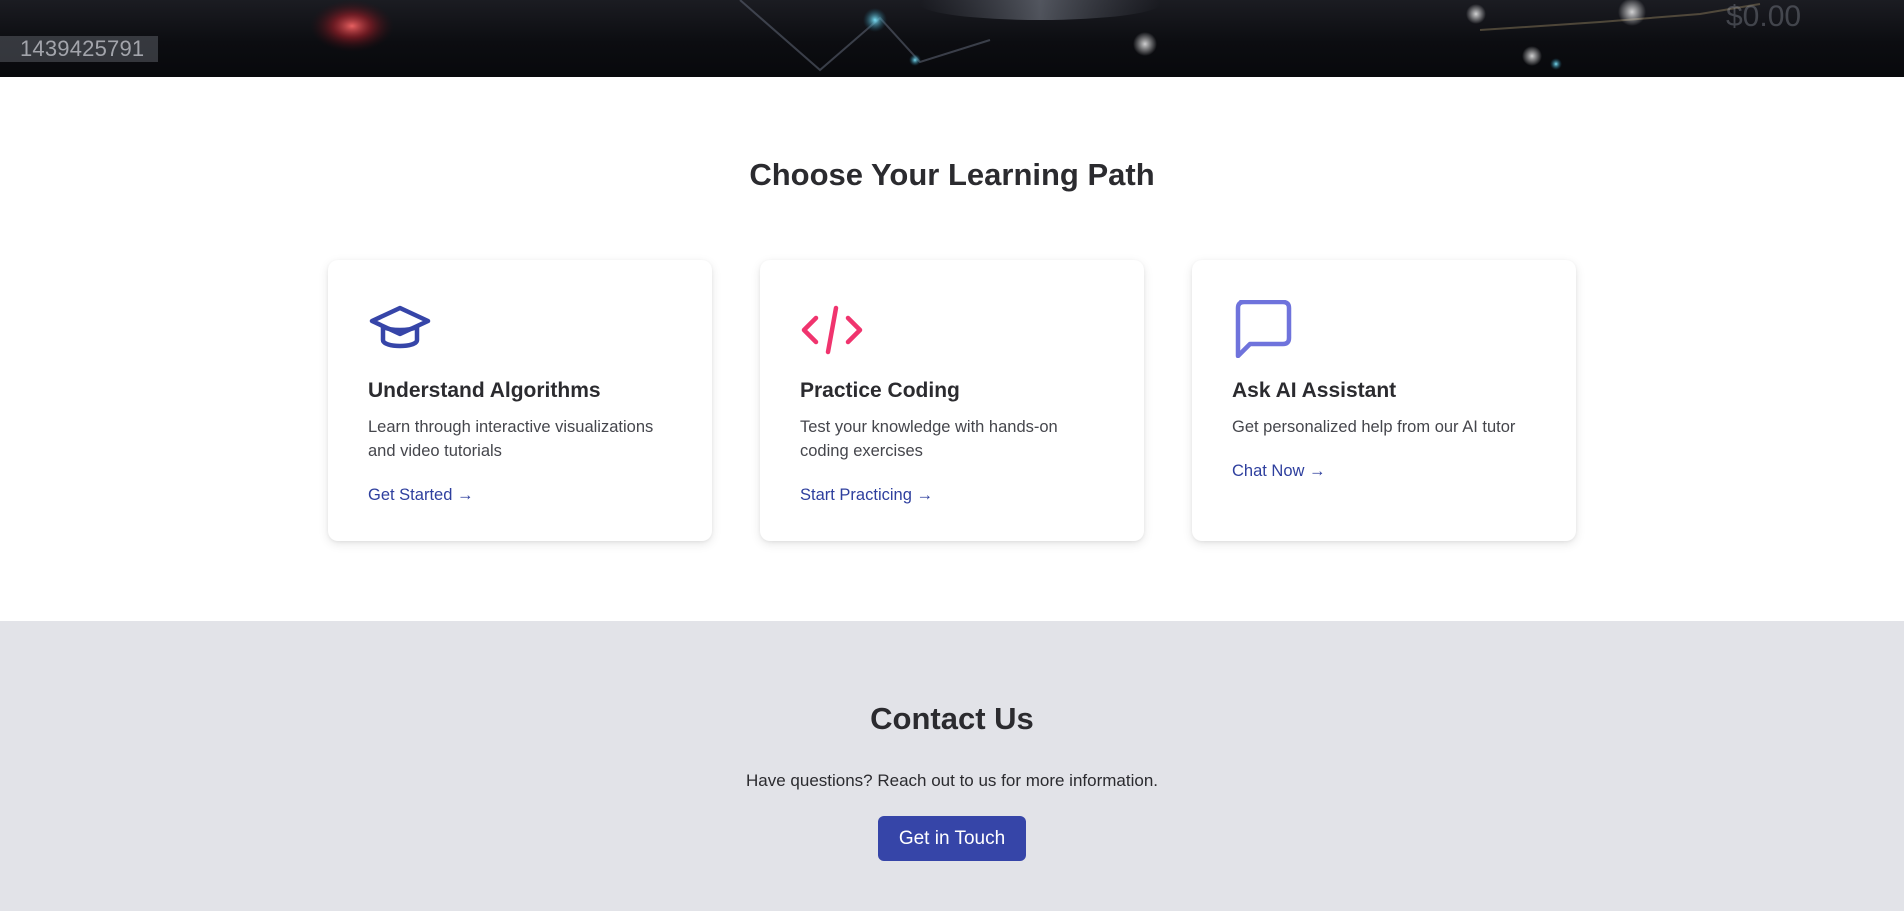  What do you see at coordinates (400, 327) in the screenshot?
I see `graduation-cap-icon` at bounding box center [400, 327].